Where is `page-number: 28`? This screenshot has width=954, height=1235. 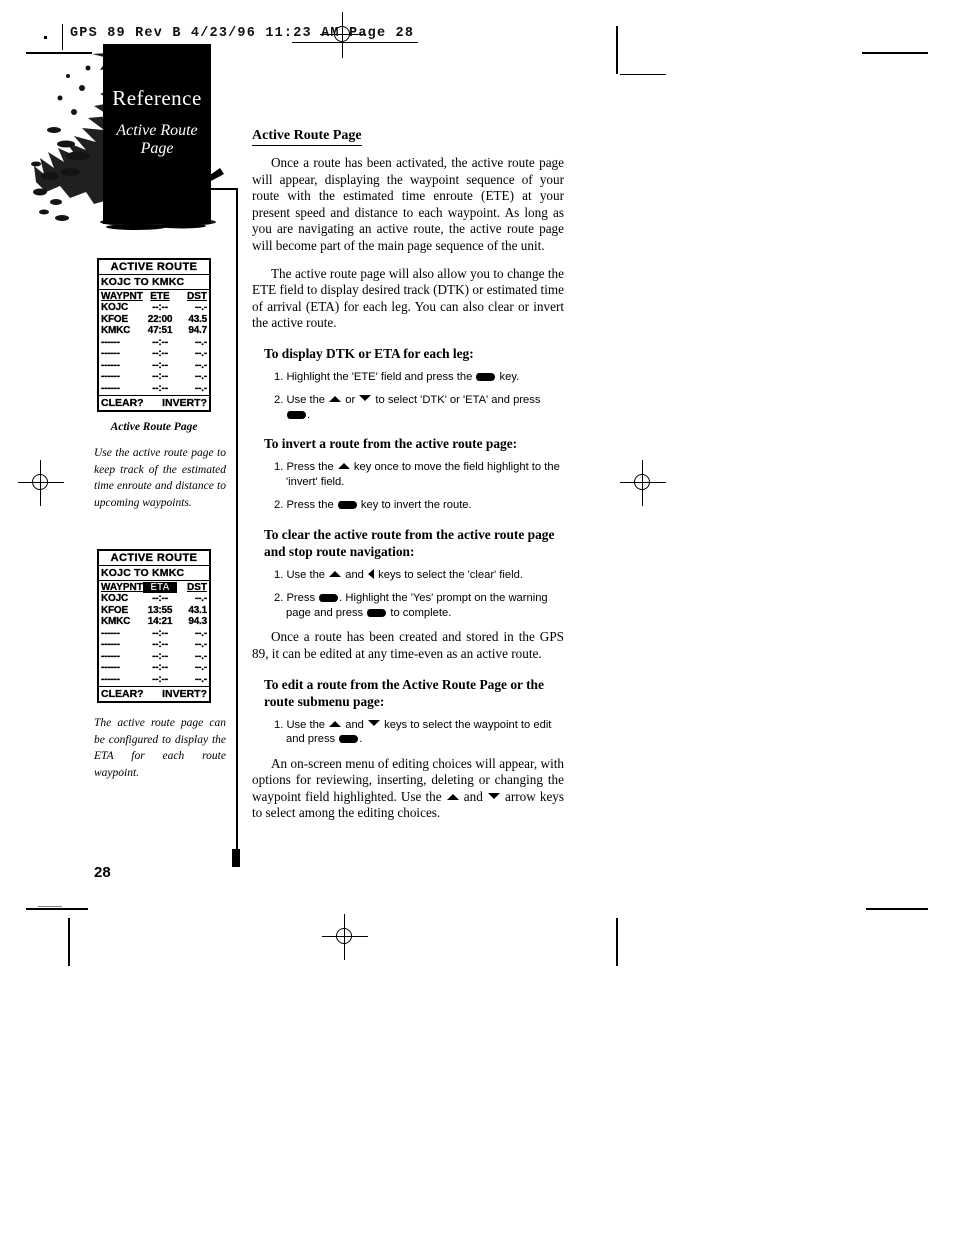 page-number: 28 is located at coordinates (102, 872).